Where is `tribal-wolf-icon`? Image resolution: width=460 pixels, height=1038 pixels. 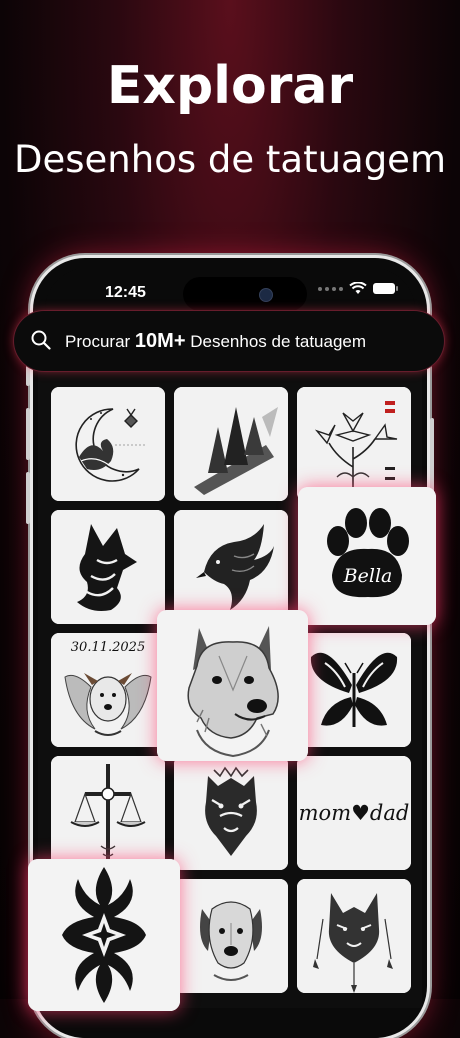 tribal-wolf-icon is located at coordinates (108, 567).